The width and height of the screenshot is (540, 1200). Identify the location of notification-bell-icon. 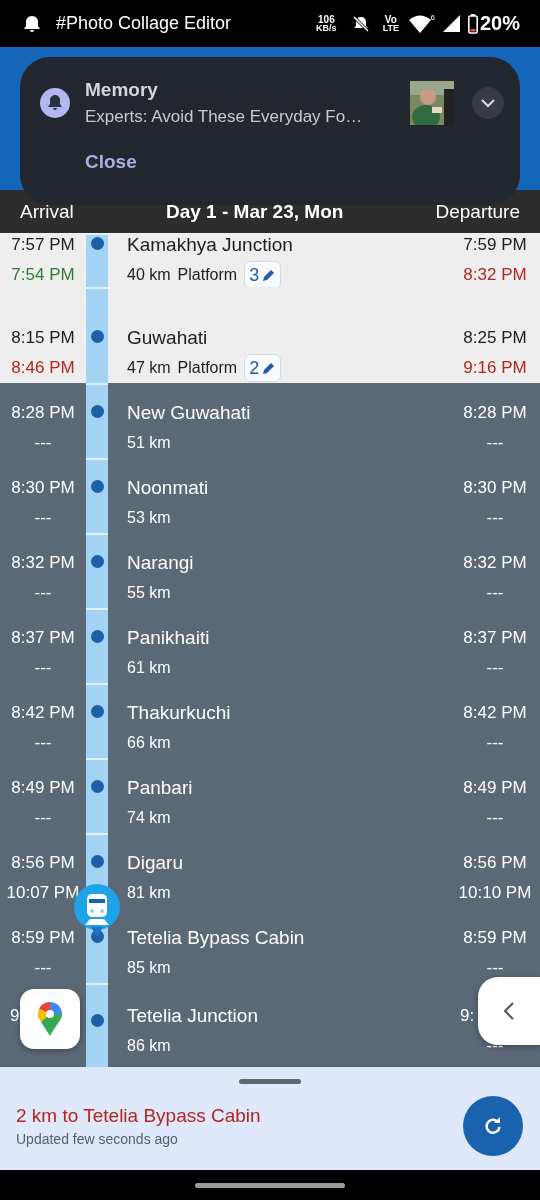
(32, 23).